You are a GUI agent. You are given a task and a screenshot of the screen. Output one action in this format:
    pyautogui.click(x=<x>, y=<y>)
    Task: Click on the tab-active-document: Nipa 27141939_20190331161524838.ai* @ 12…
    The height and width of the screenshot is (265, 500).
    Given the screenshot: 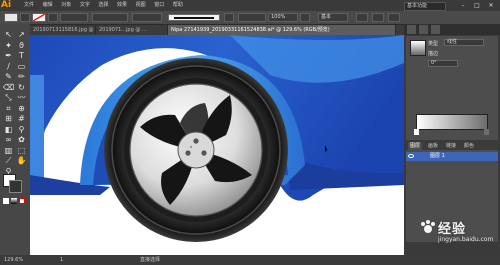 What is the action you would take?
    pyautogui.click(x=282, y=30)
    